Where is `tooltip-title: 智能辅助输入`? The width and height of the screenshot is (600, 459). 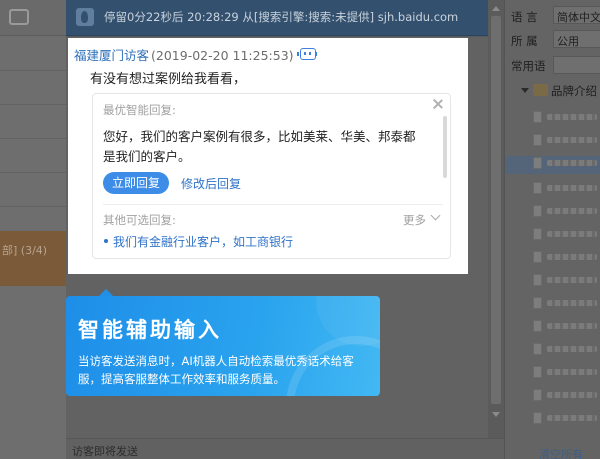 tooltip-title: 智能辅助输入 is located at coordinates (150, 330).